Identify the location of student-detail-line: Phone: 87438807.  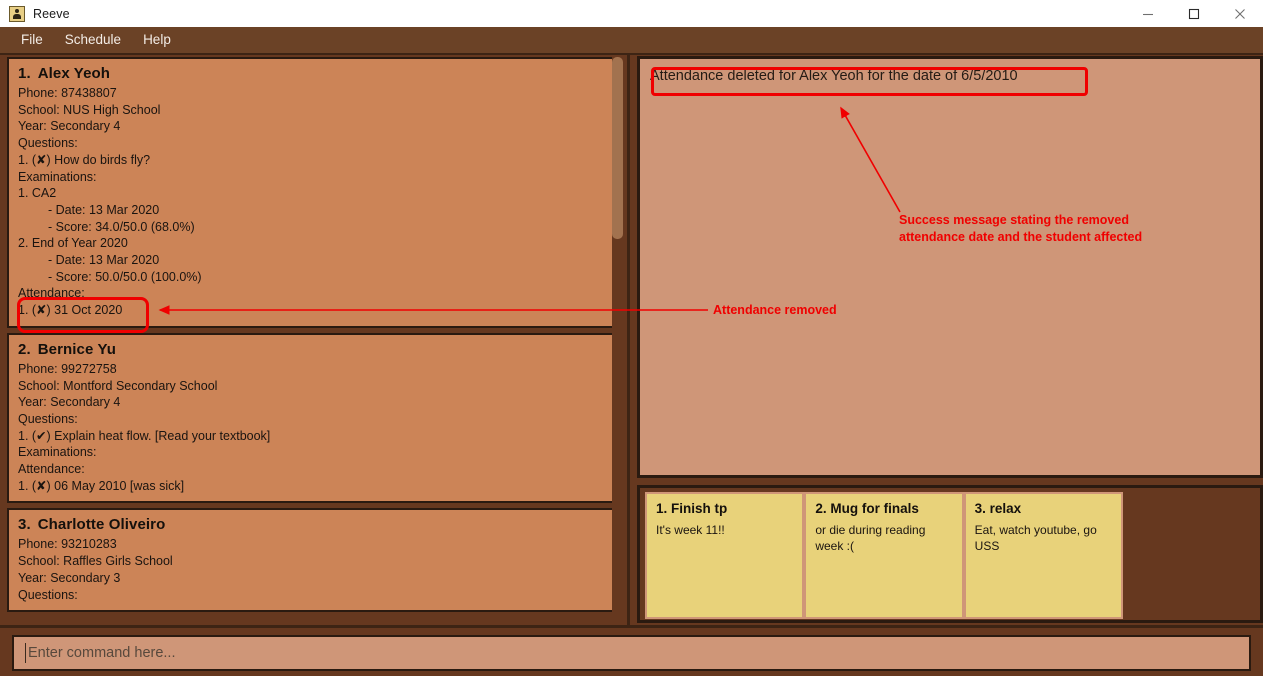
(67, 93).